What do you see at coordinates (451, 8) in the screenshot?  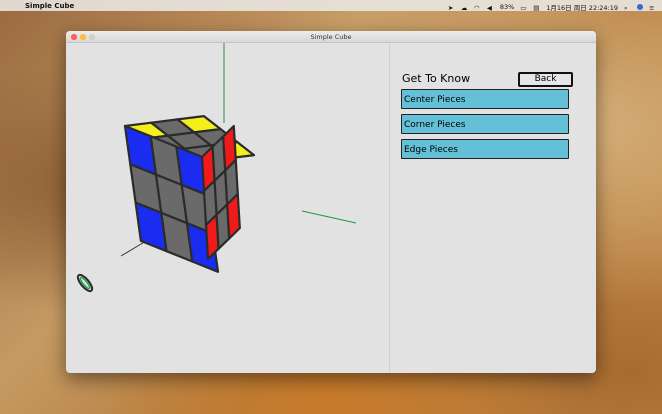 I see `location-icon: ➤` at bounding box center [451, 8].